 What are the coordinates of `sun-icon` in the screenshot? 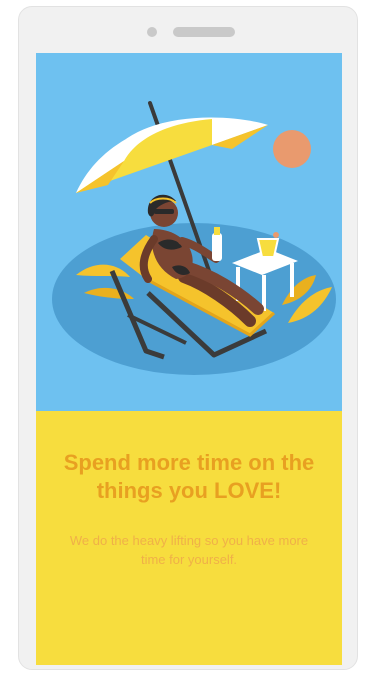 It's located at (292, 149).